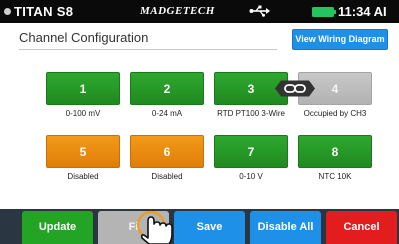 The height and width of the screenshot is (244, 399). What do you see at coordinates (167, 151) in the screenshot?
I see `channel-6-button: 6` at bounding box center [167, 151].